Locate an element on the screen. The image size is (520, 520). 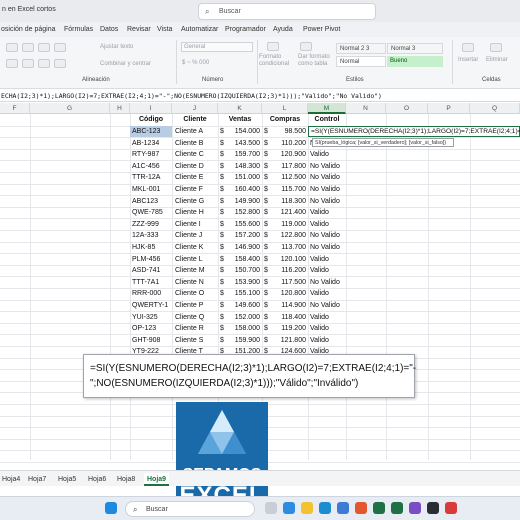
cell-code: YUI-325 is located at coordinates (151, 317).